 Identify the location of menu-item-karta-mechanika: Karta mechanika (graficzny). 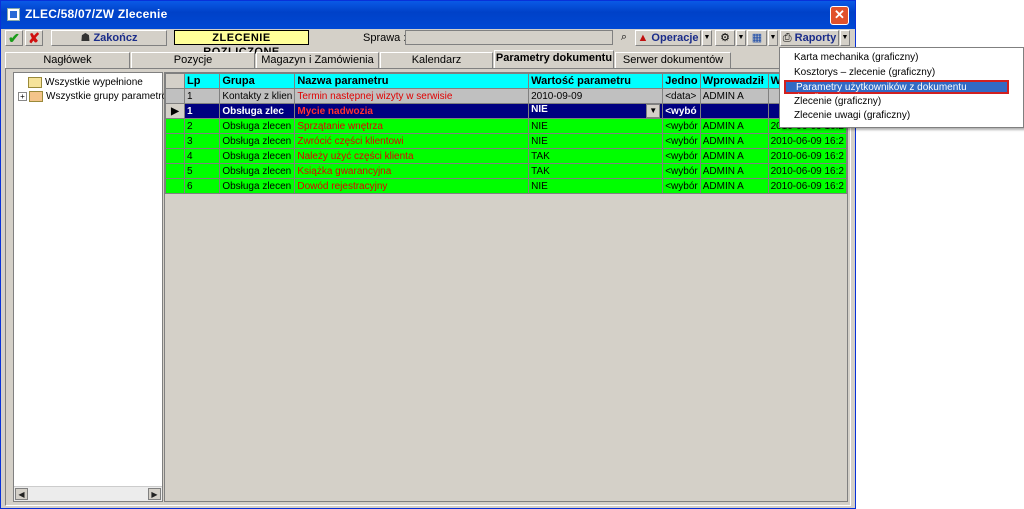
(896, 58).